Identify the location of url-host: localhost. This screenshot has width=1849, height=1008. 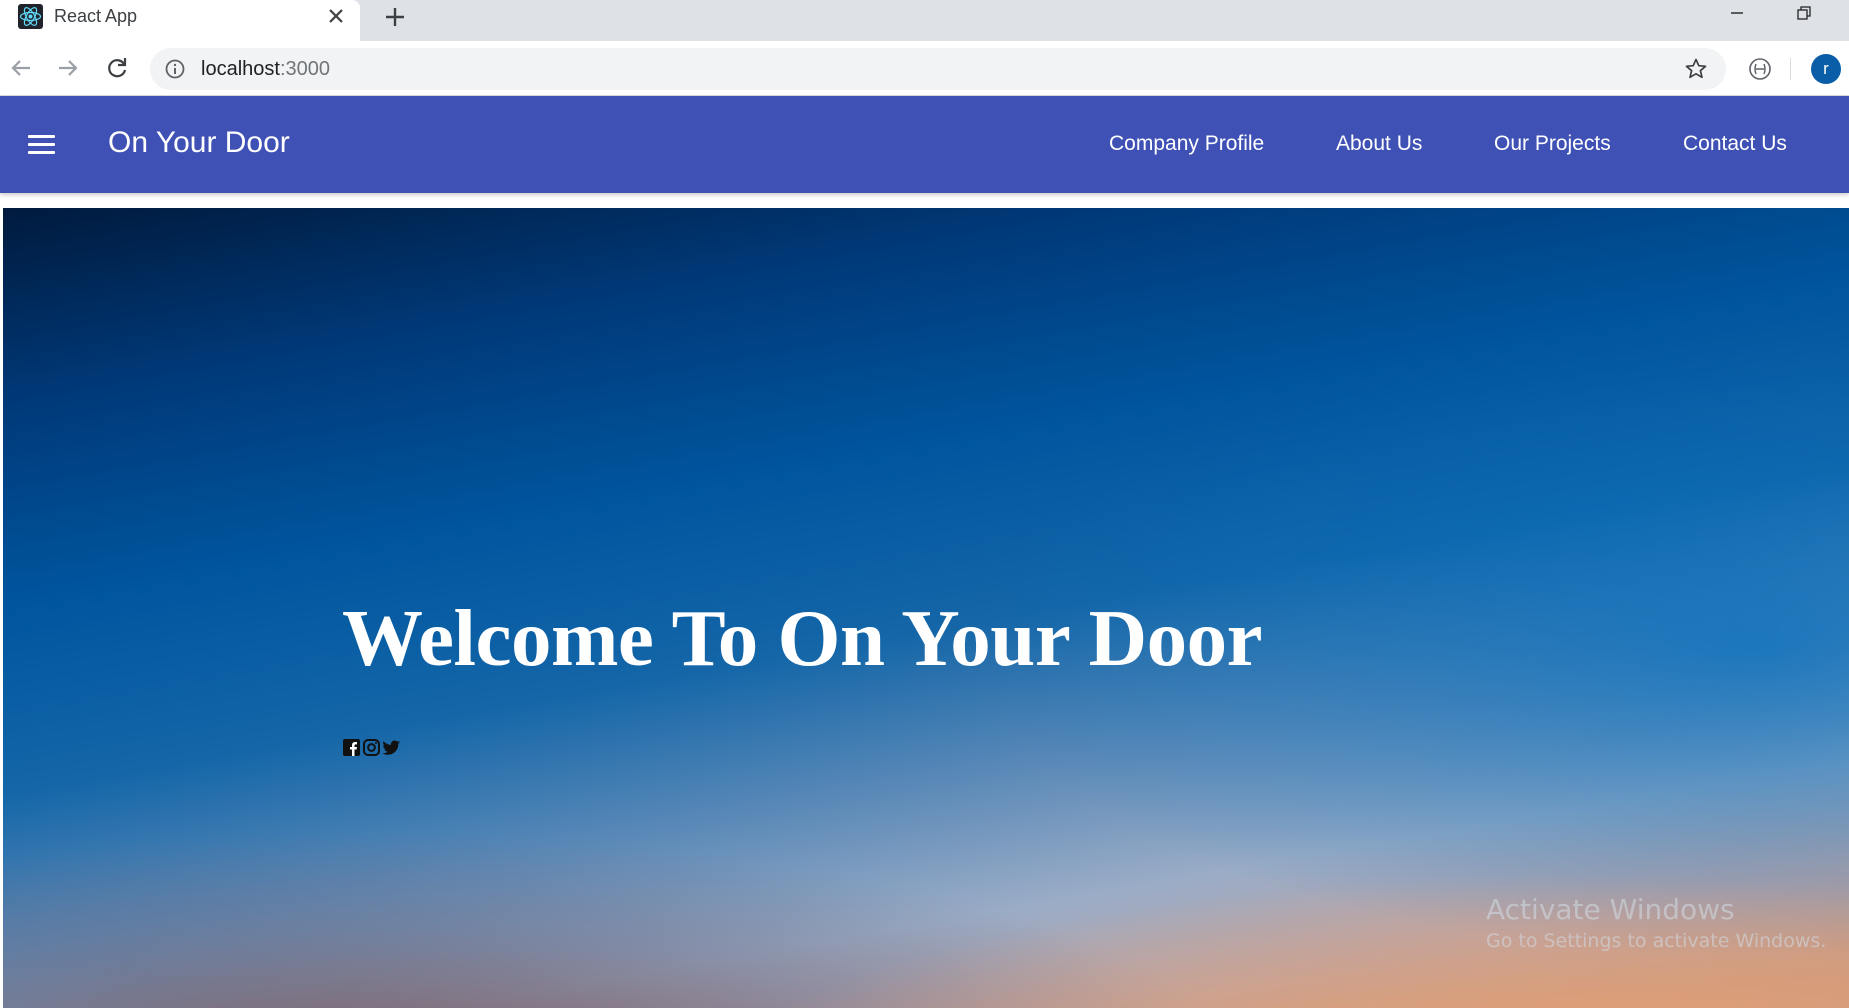
(240, 69).